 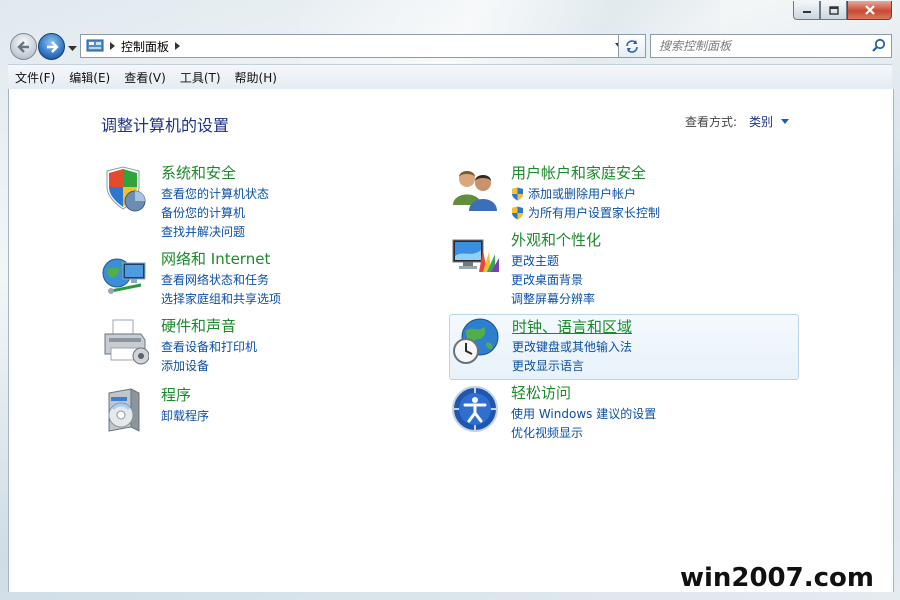 I want to click on refresh-icon, so click(x=632, y=46).